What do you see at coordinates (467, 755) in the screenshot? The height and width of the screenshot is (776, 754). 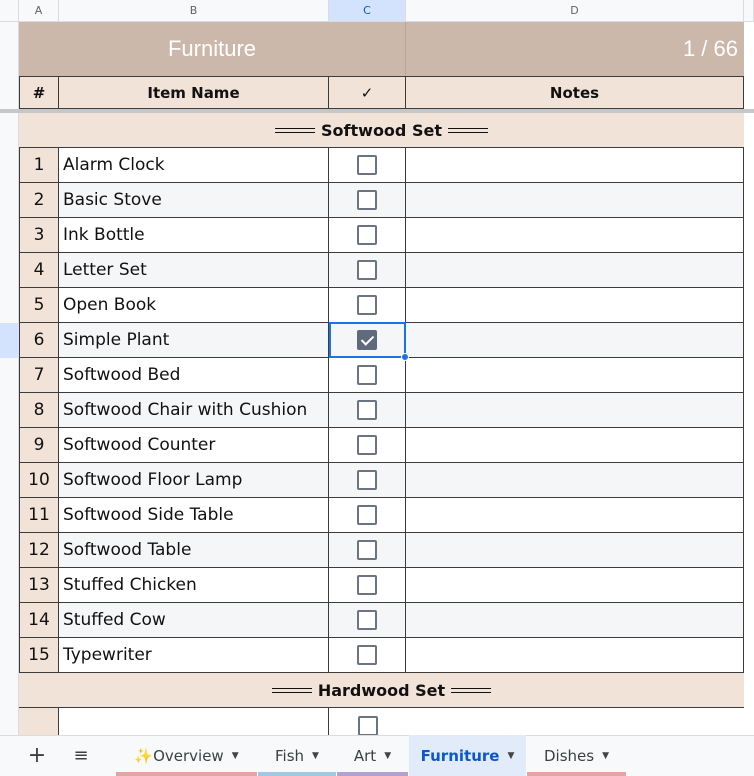 I see `sheet-tab: Furniture ▼` at bounding box center [467, 755].